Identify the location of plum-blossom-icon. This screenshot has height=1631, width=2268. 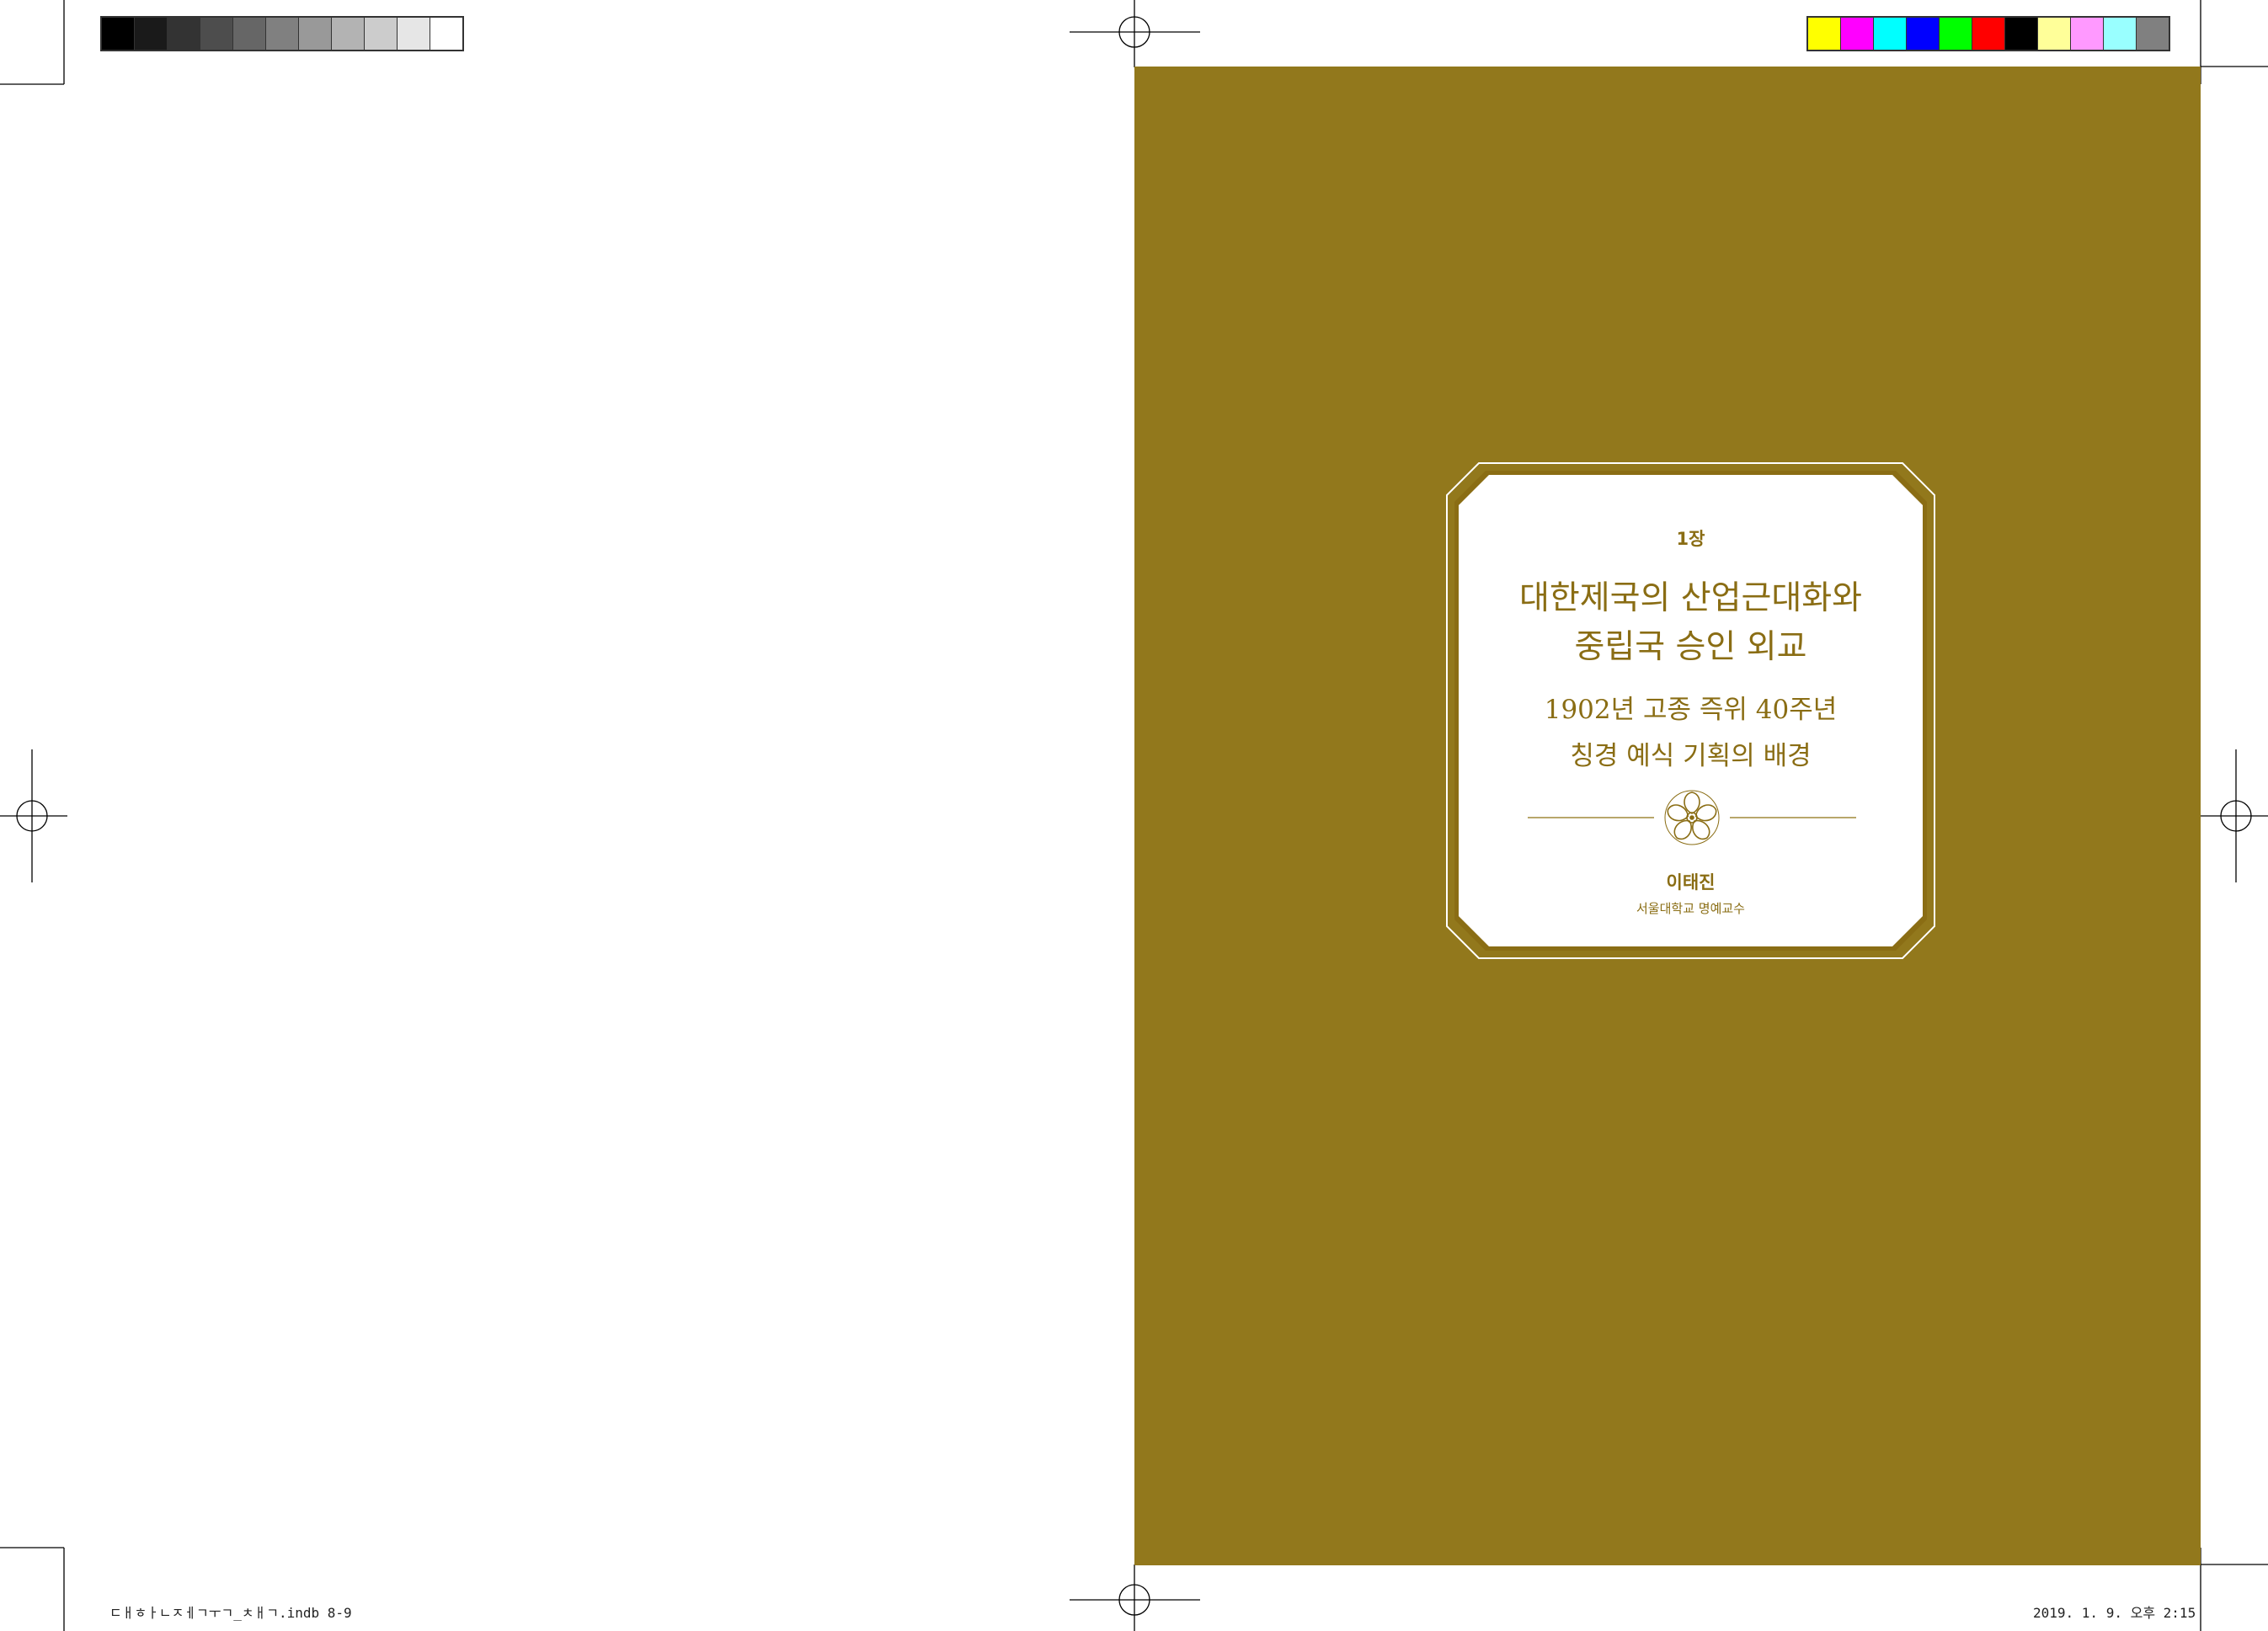
(1692, 817).